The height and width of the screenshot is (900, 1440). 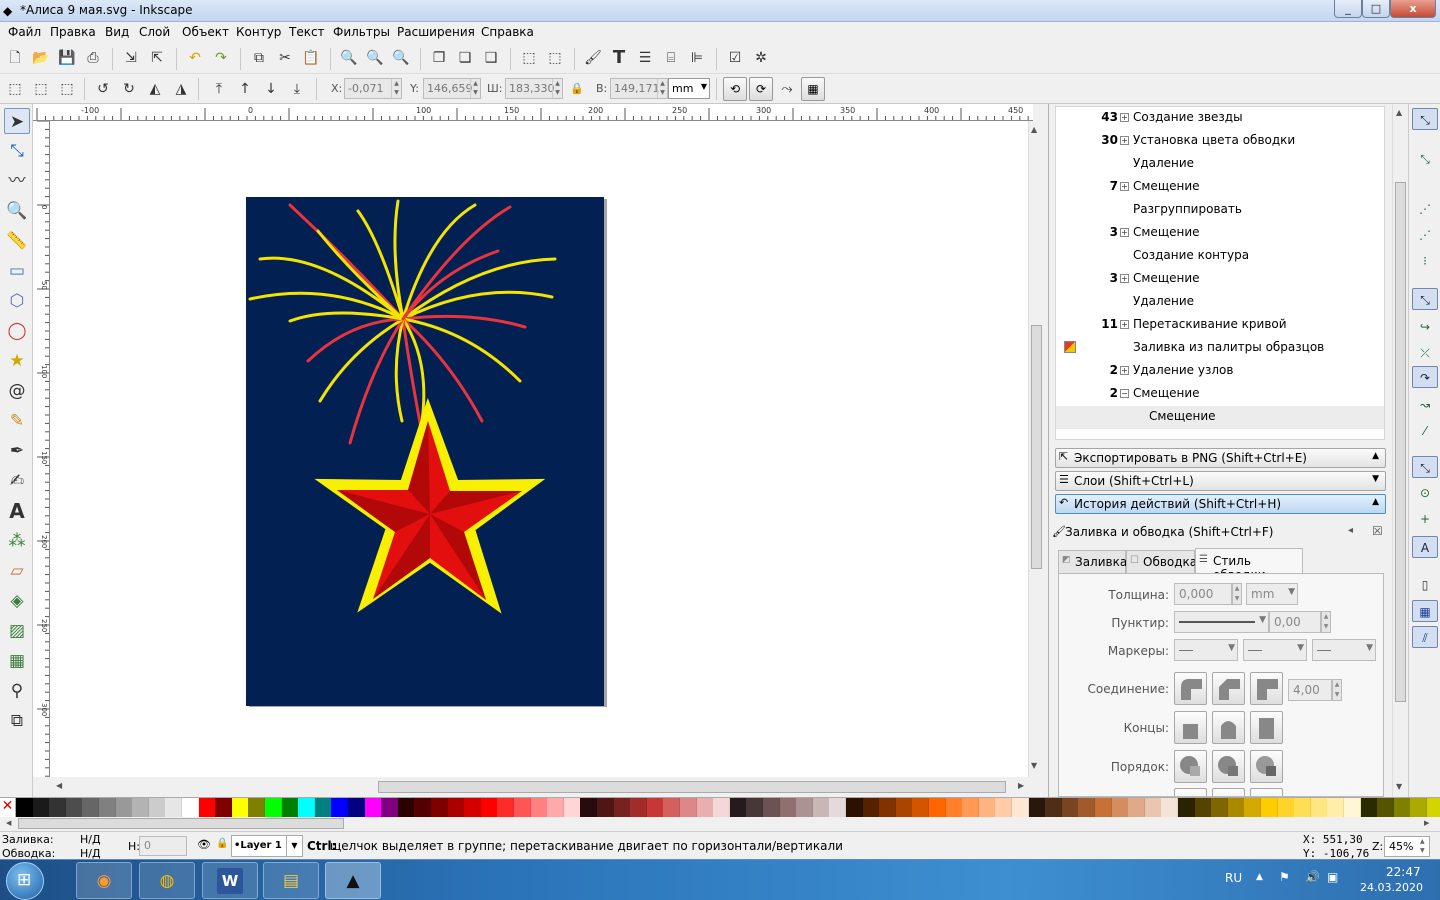 What do you see at coordinates (181, 89) in the screenshot?
I see `flip-vertical-icon: ◮` at bounding box center [181, 89].